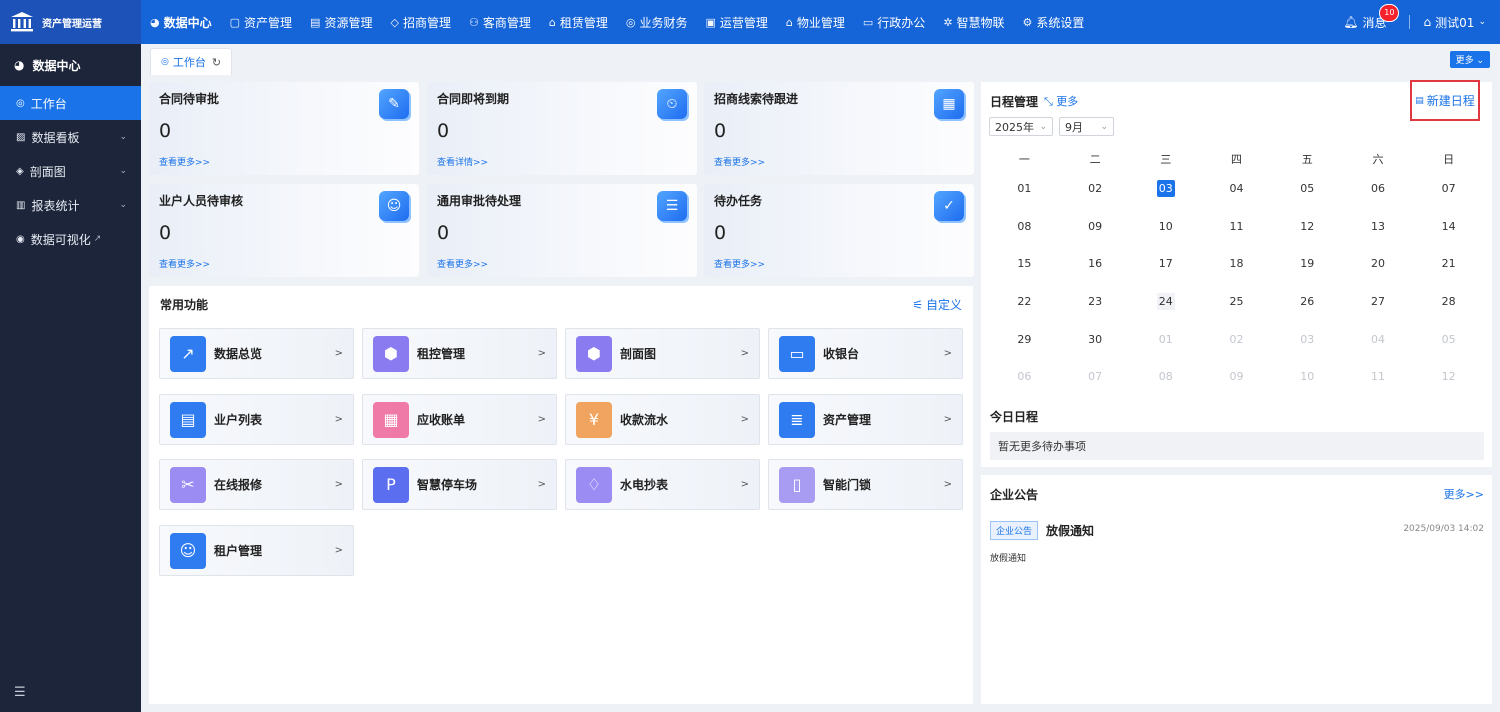 This screenshot has height=712, width=1500. Describe the element at coordinates (500, 22) in the screenshot. I see `nav-item-4: ⚇ 客商管理` at that location.